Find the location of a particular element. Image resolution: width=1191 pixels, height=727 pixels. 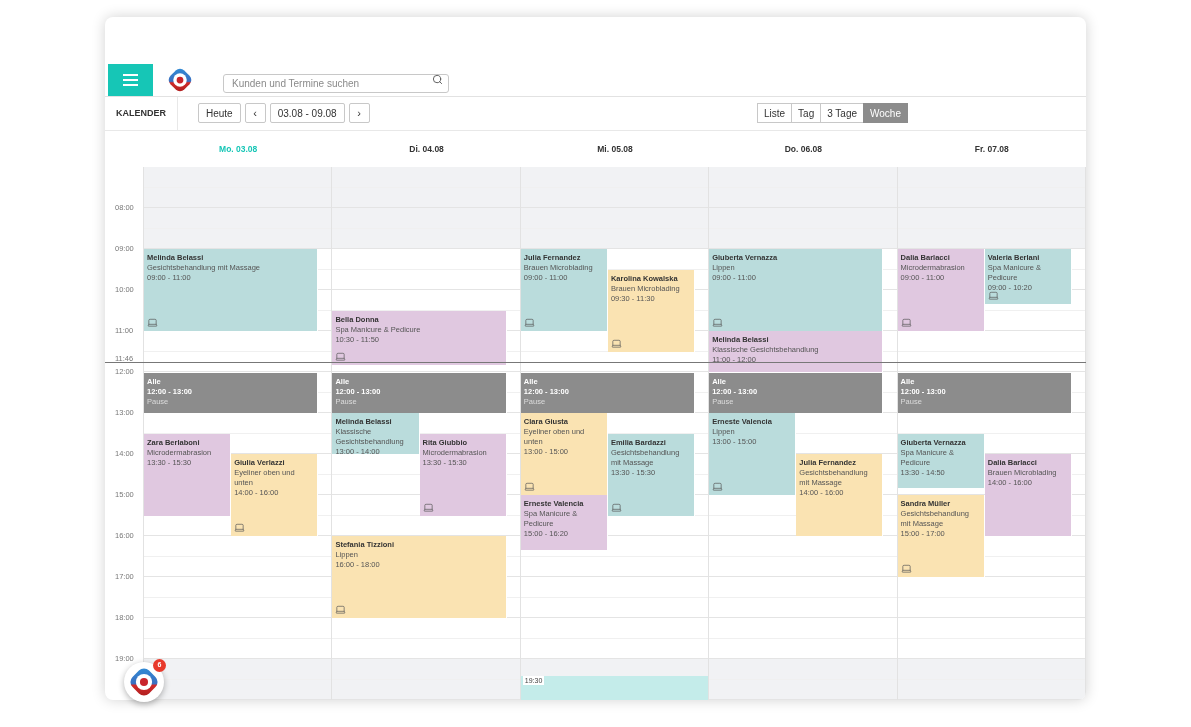

view-tab: Liste is located at coordinates (774, 113).